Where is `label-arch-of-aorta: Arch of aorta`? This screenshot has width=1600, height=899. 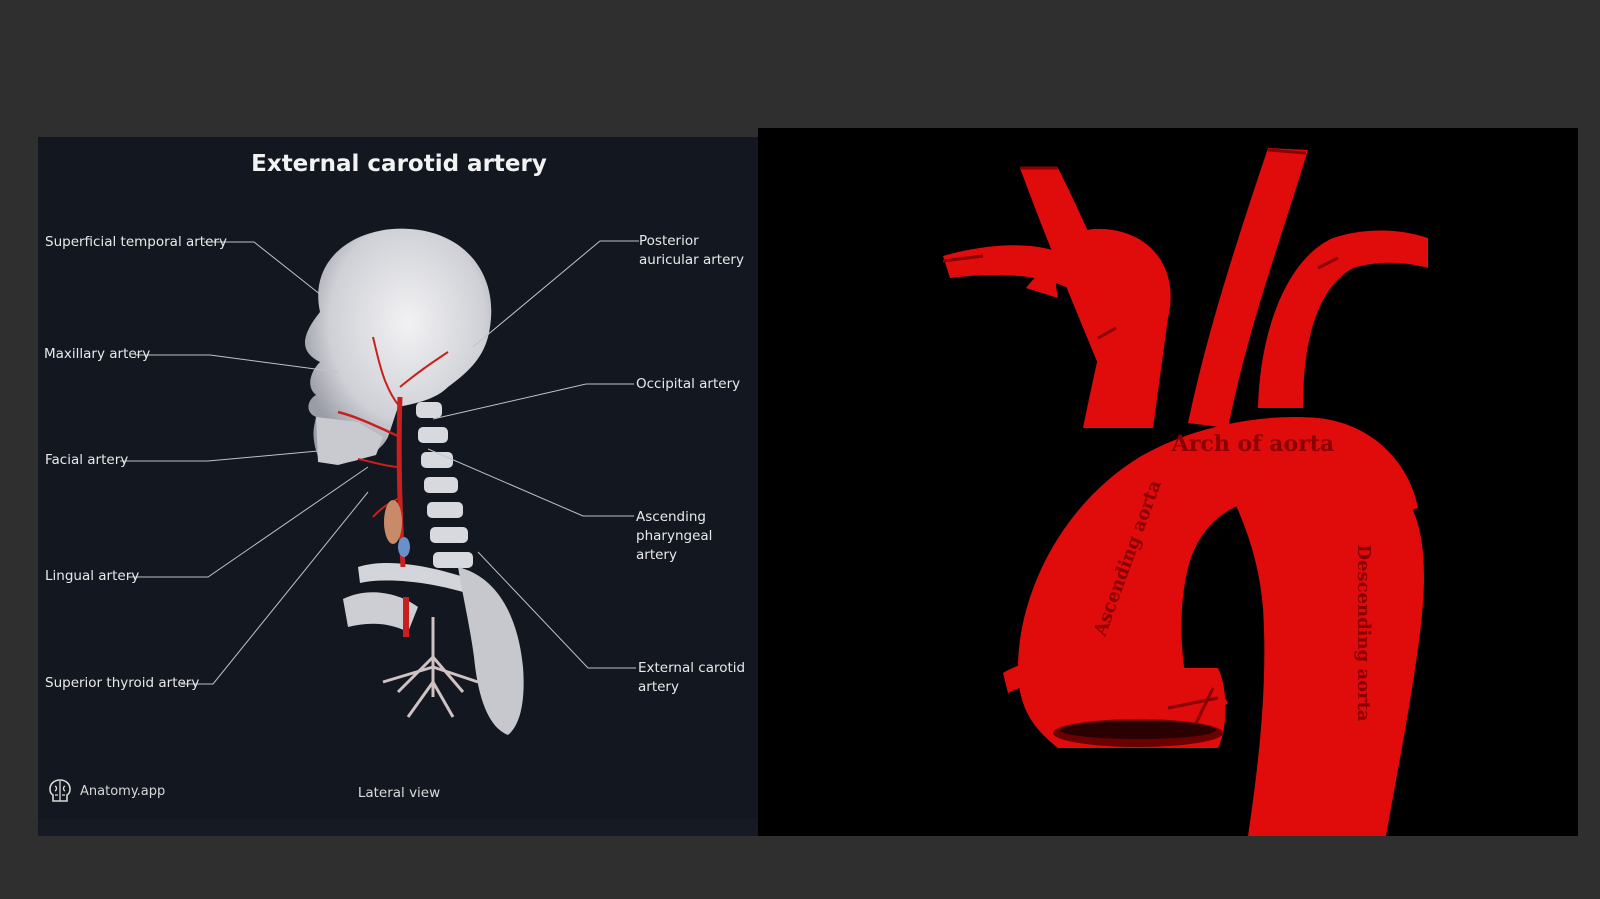 label-arch-of-aorta: Arch of aorta is located at coordinates (1252, 444).